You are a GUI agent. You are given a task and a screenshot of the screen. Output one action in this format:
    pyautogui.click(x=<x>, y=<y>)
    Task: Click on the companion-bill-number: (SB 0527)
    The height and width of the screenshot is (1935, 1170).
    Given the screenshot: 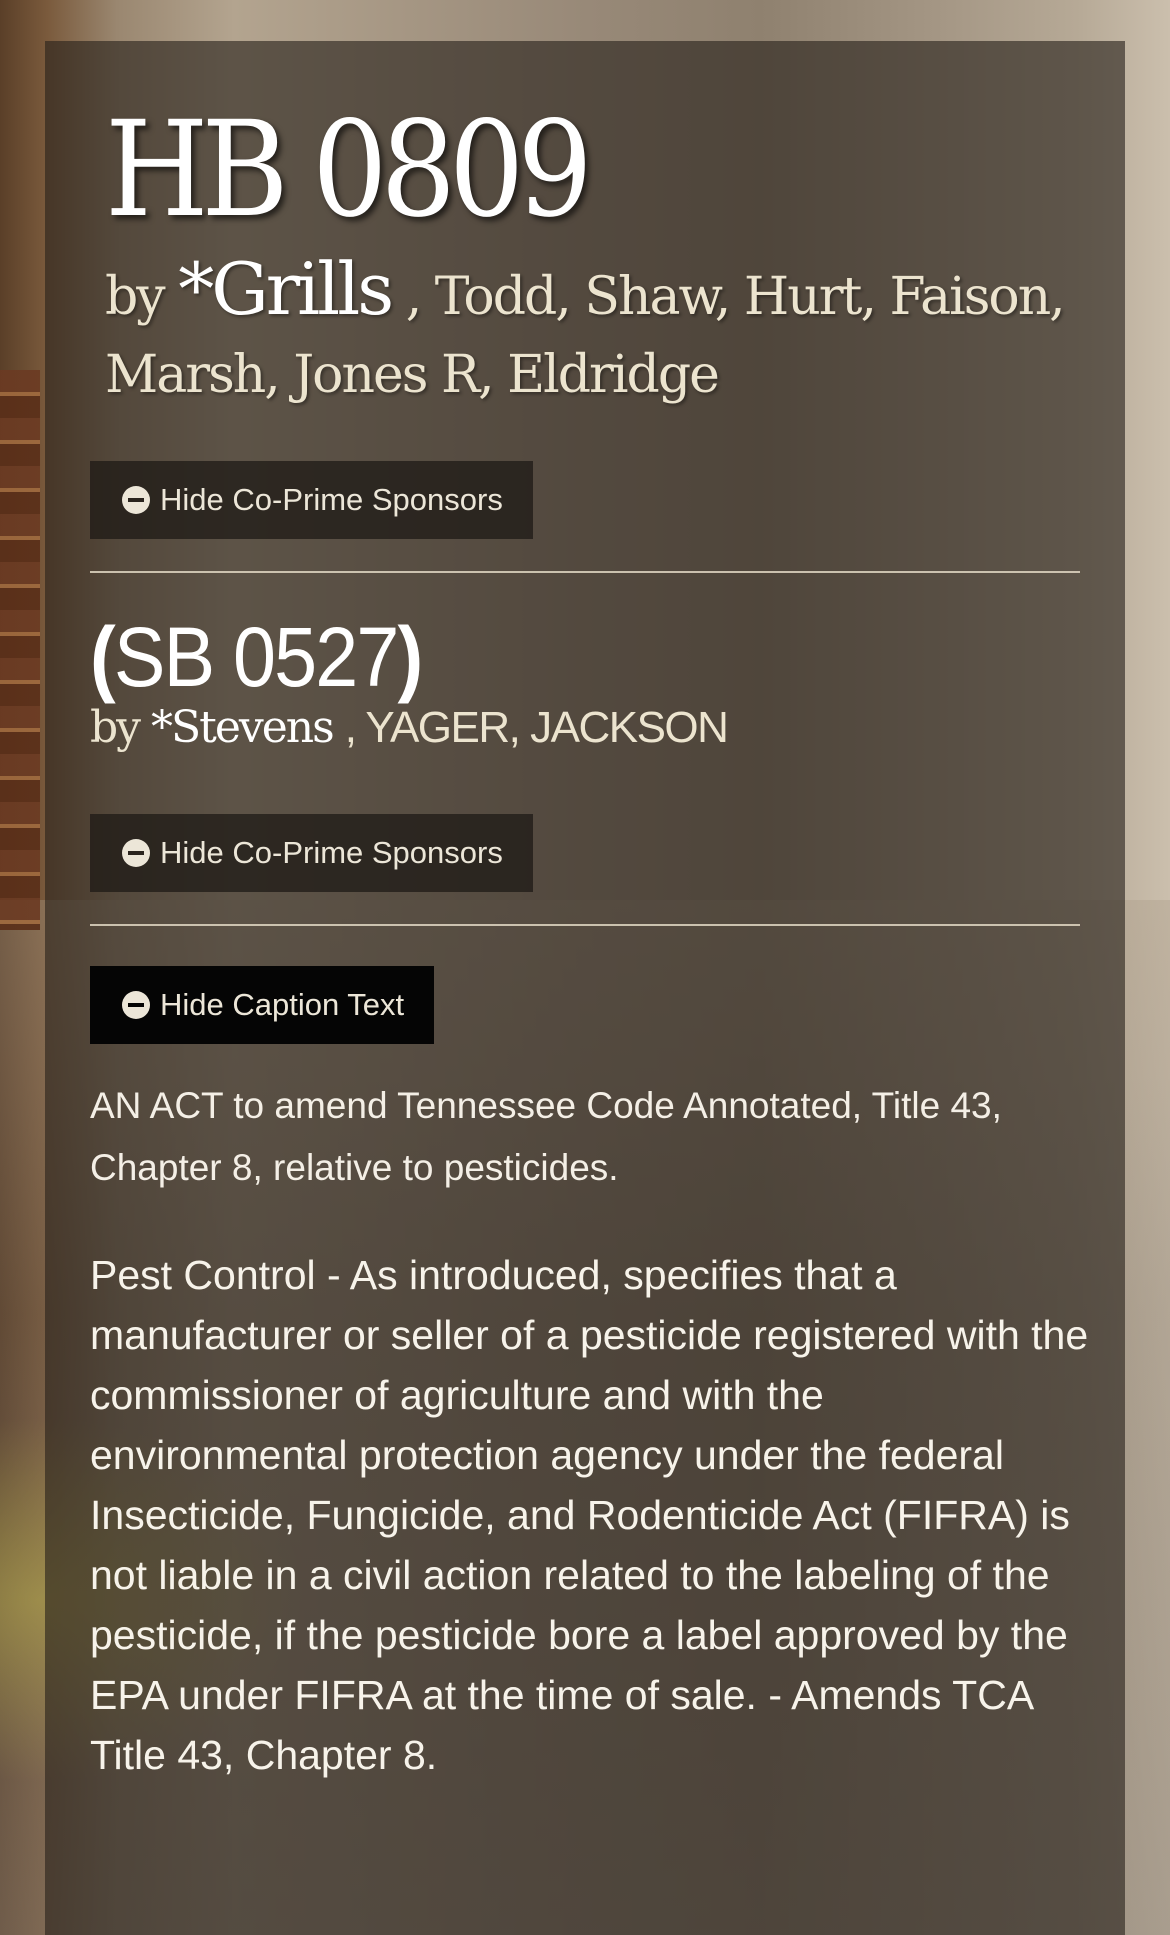 What is the action you would take?
    pyautogui.click(x=256, y=657)
    